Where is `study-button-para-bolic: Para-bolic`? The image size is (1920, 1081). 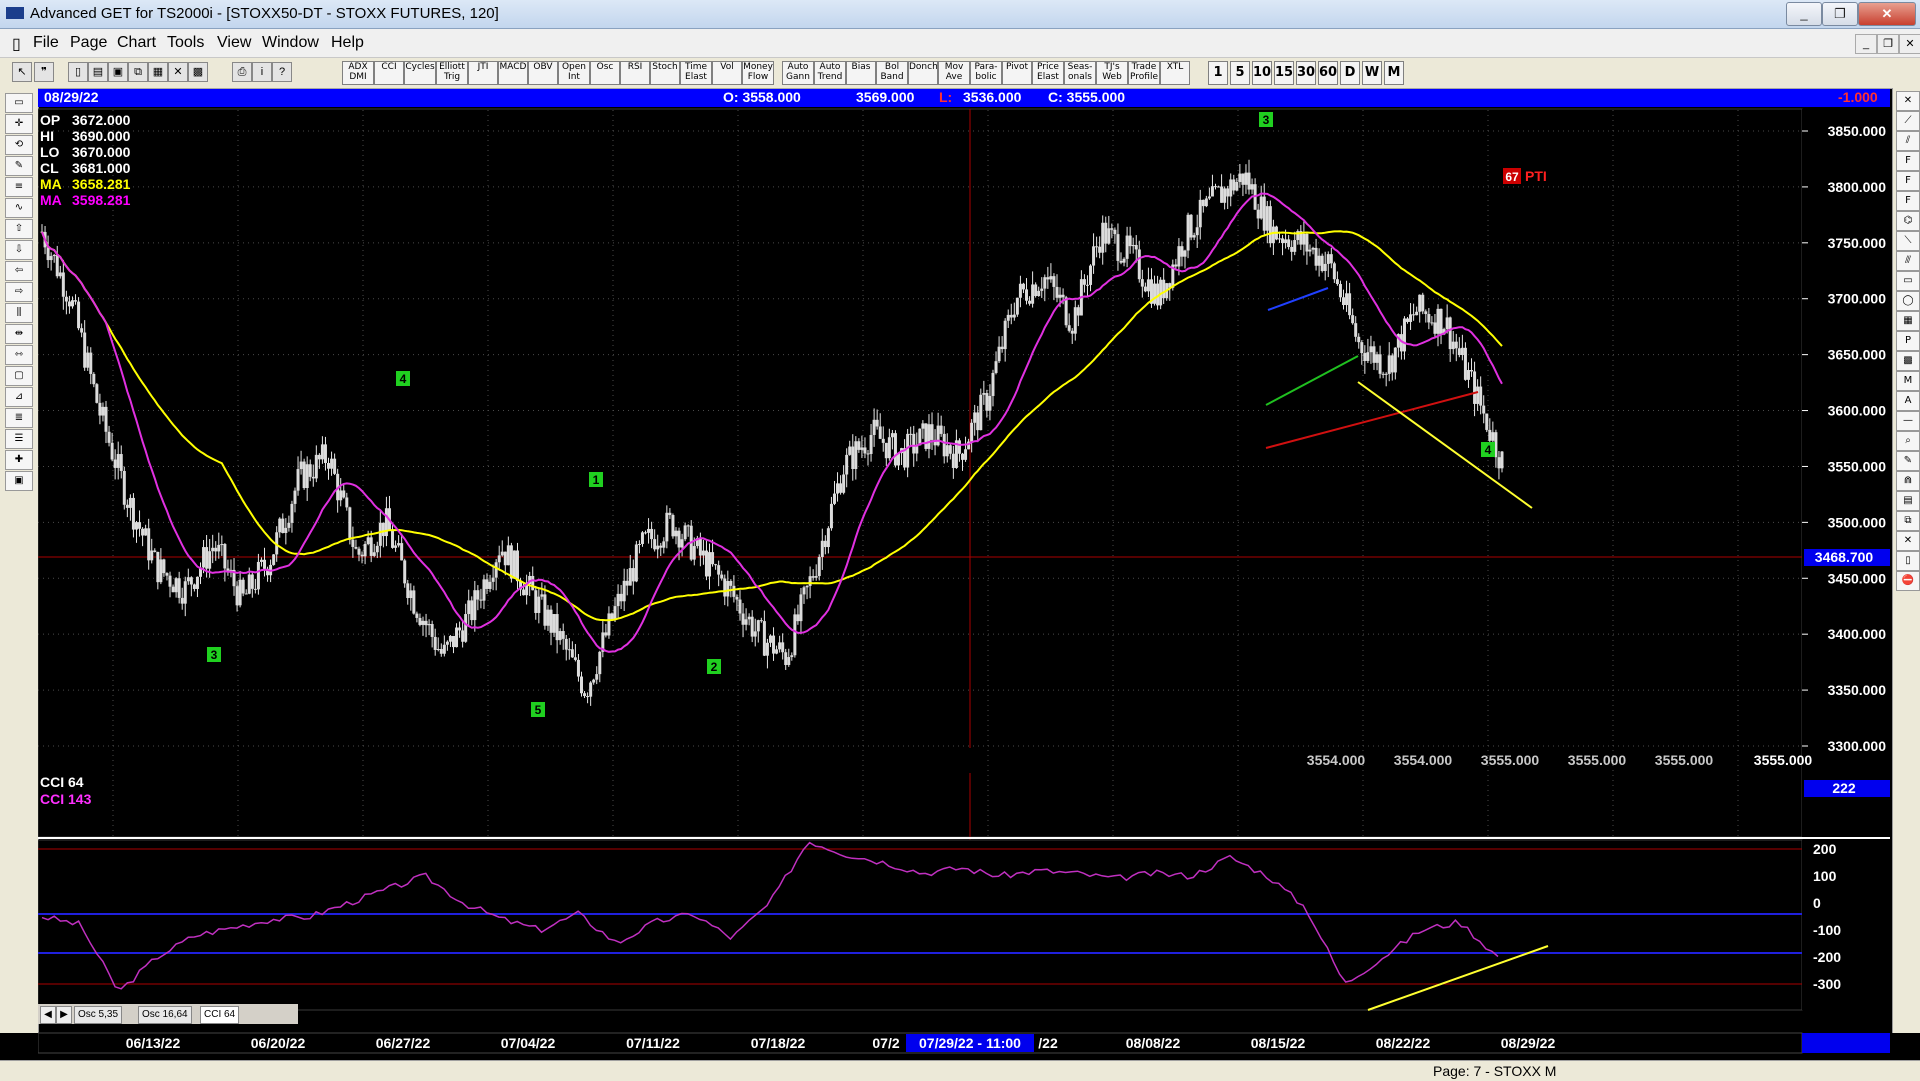 study-button-para-bolic: Para-bolic is located at coordinates (986, 73).